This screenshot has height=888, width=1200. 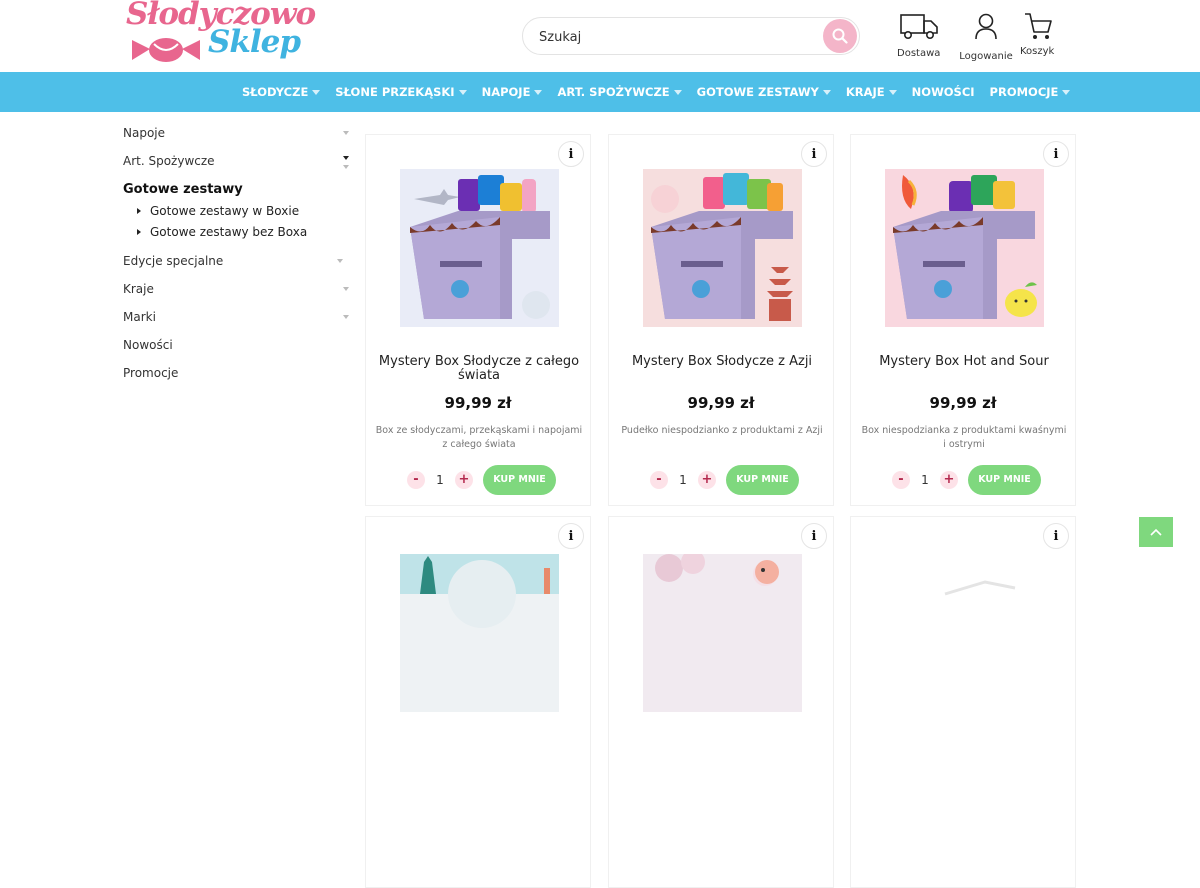 I want to click on delivery-label: Dostawa, so click(x=919, y=53).